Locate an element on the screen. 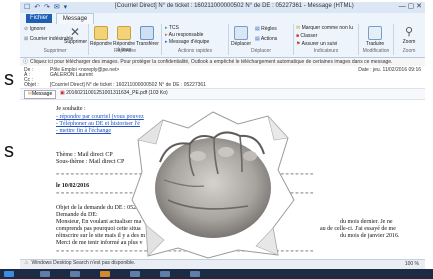 This screenshot has height=279, width=433. outlook-taskbar-icon is located at coordinates (105, 274).